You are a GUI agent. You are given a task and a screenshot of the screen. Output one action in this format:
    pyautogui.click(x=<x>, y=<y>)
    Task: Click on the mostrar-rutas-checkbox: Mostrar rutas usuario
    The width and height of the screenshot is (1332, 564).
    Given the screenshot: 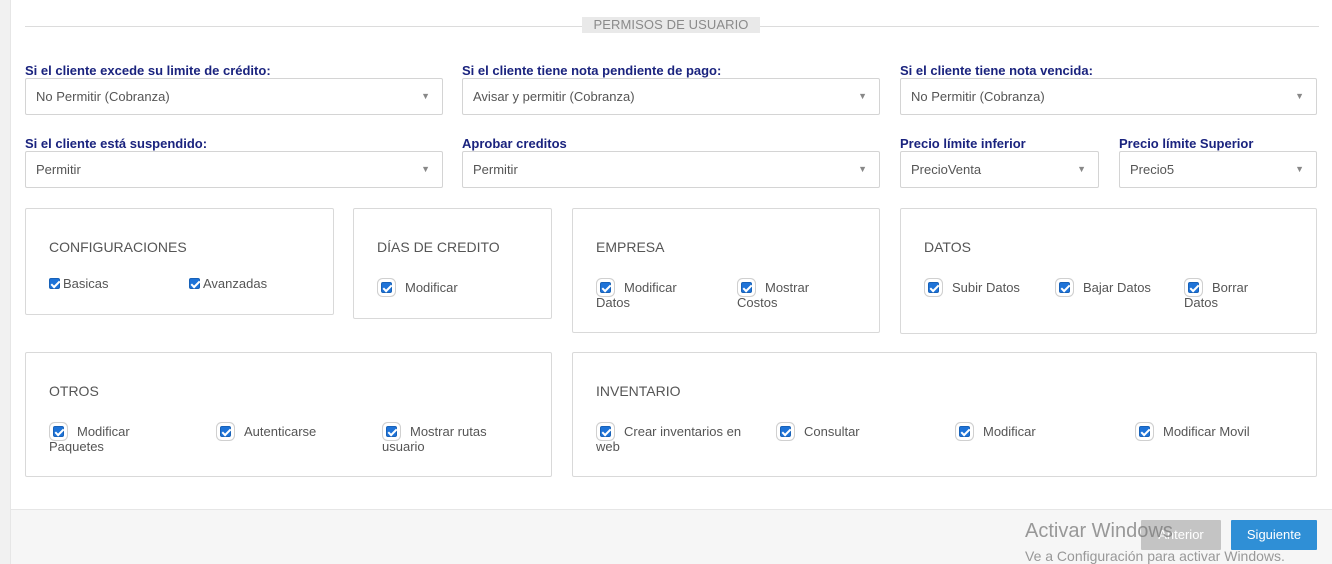 What is the action you would take?
    pyautogui.click(x=434, y=439)
    